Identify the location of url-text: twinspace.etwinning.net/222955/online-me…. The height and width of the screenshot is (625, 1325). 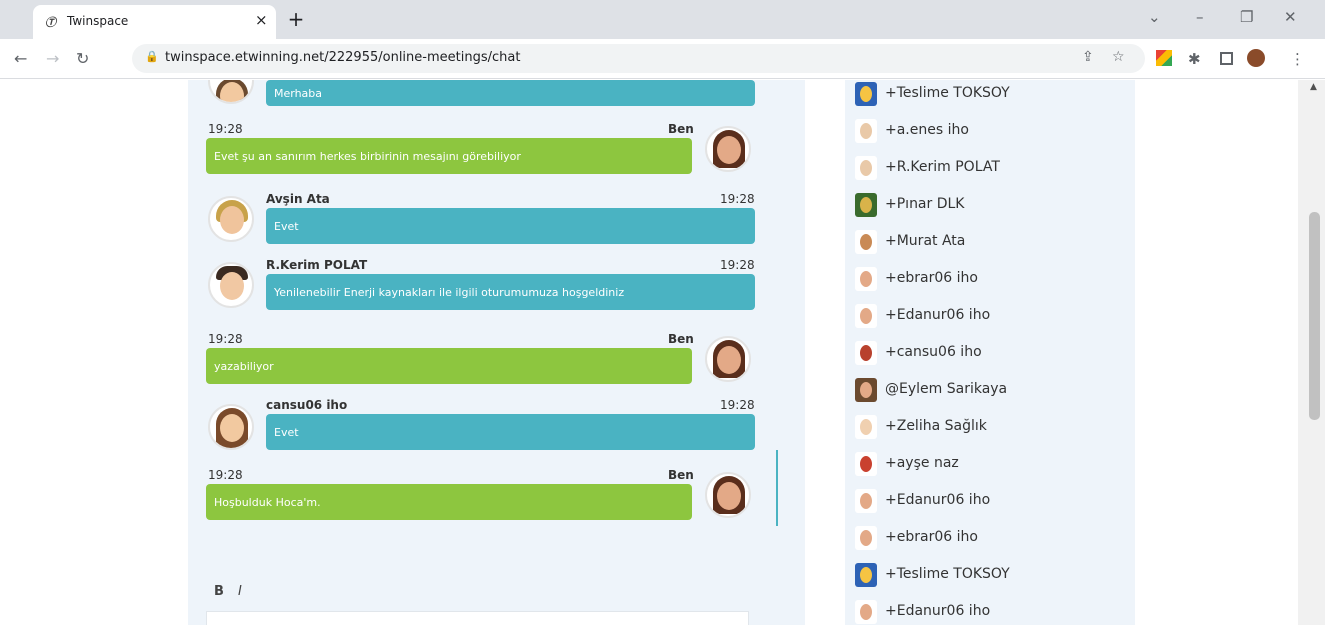
(342, 57).